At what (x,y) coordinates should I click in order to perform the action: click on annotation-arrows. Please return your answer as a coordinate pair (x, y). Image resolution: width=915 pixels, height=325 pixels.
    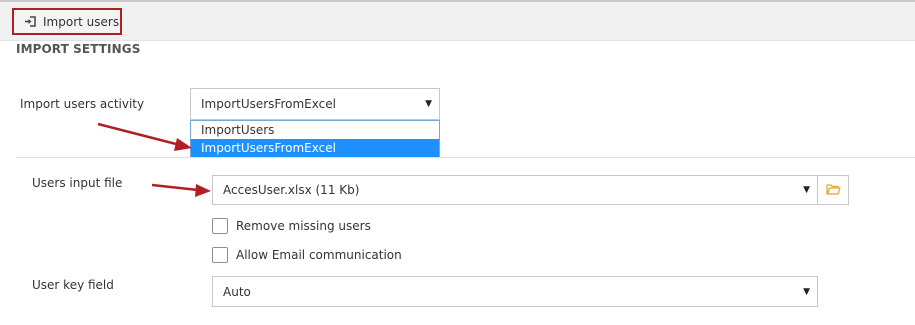
    Looking at the image, I should click on (154, 159).